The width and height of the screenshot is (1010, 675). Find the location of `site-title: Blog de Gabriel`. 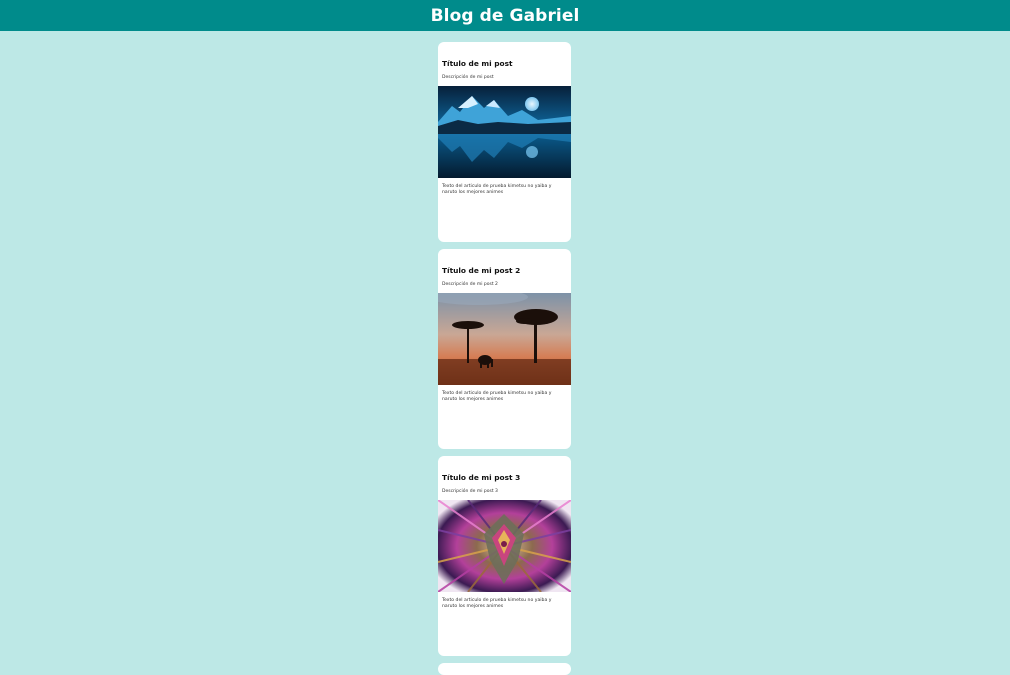

site-title: Blog de Gabriel is located at coordinates (505, 15).